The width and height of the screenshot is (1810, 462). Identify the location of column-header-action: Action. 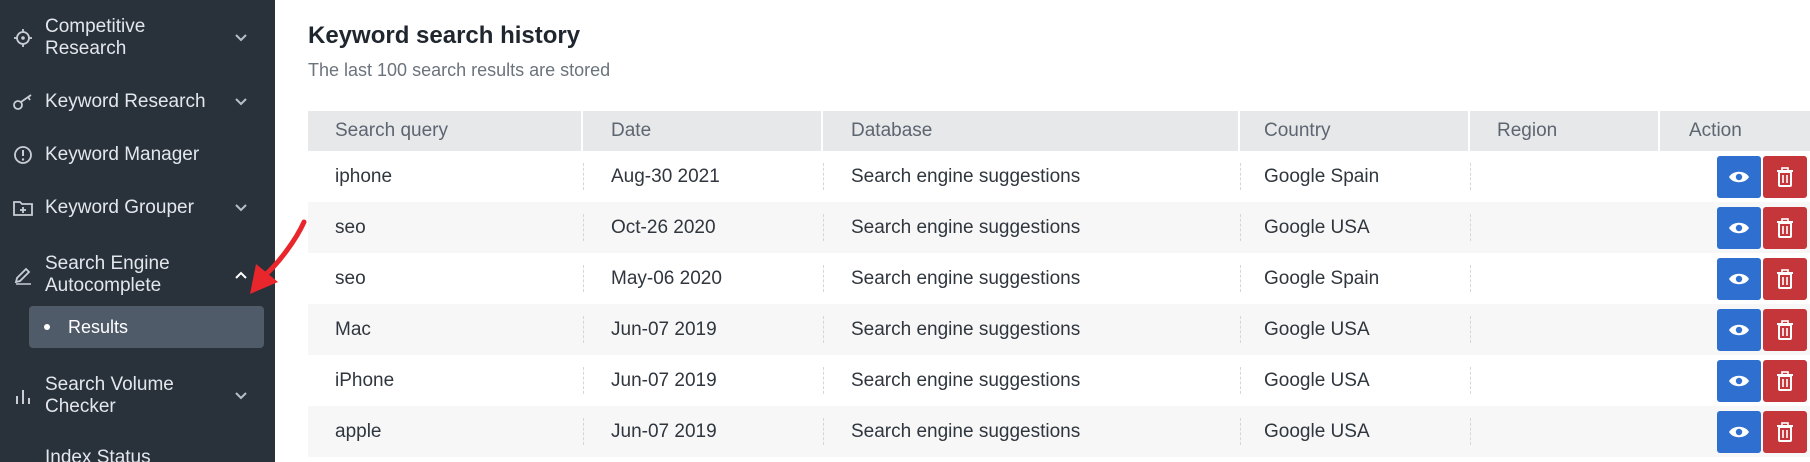
(1715, 130).